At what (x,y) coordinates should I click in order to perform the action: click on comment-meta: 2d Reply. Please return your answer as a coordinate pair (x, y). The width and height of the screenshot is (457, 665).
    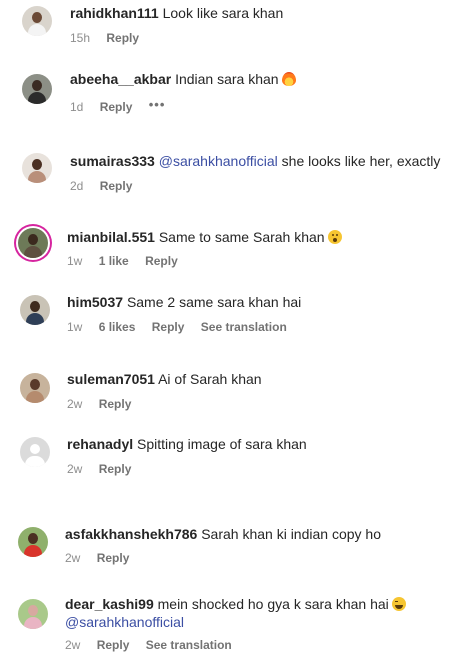
    Looking at the image, I should click on (107, 186).